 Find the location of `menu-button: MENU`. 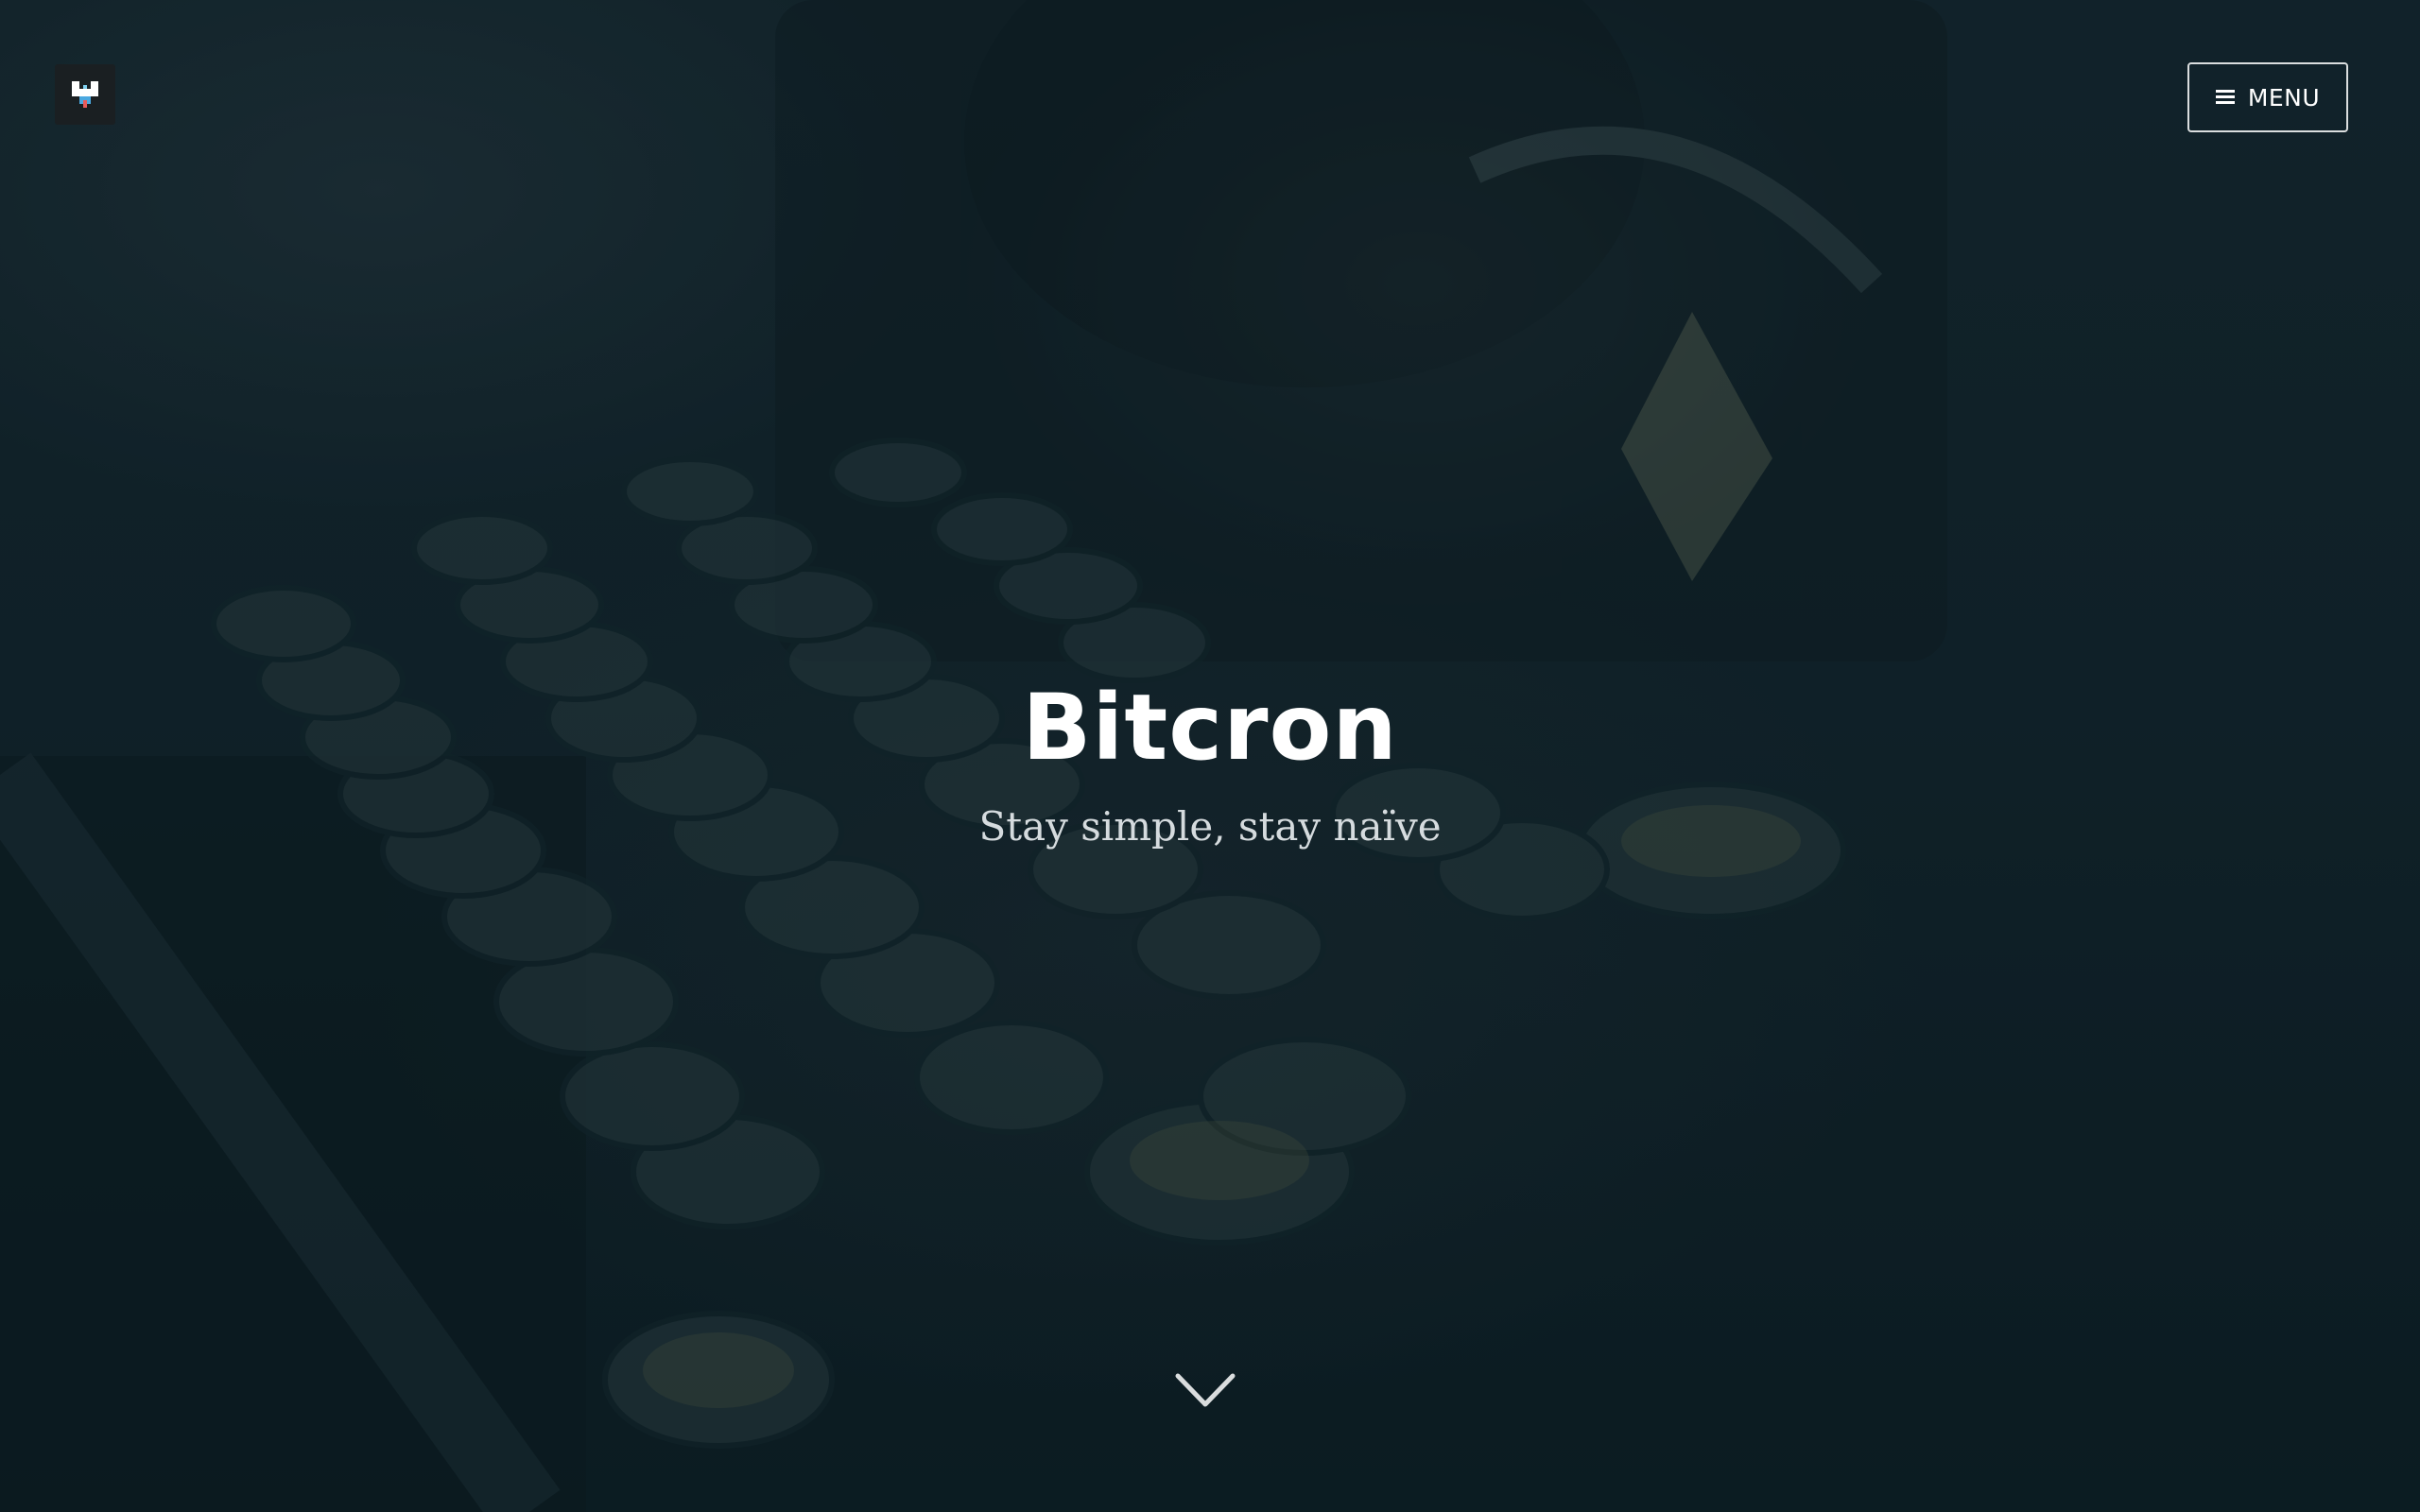

menu-button: MENU is located at coordinates (2267, 97).